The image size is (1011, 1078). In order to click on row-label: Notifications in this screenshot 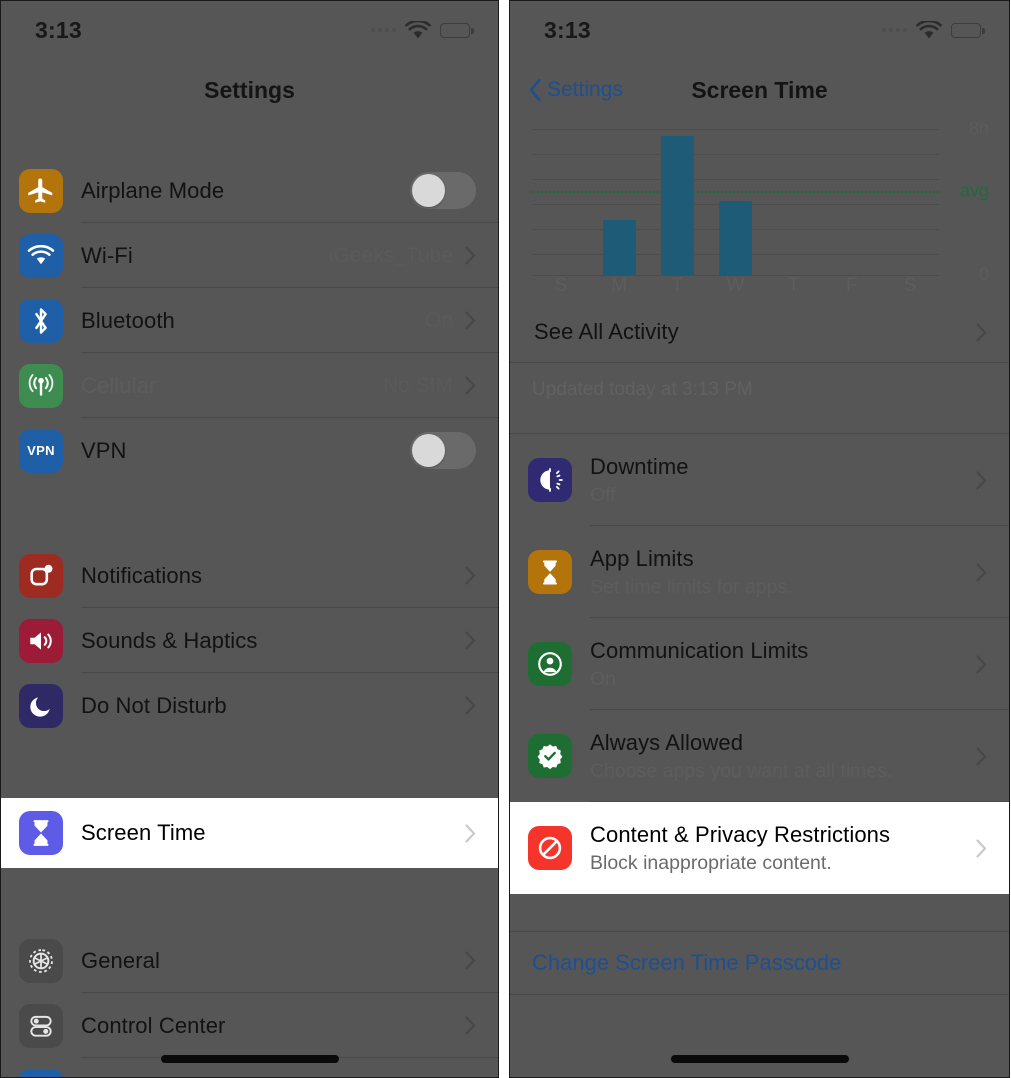, I will do `click(142, 575)`.